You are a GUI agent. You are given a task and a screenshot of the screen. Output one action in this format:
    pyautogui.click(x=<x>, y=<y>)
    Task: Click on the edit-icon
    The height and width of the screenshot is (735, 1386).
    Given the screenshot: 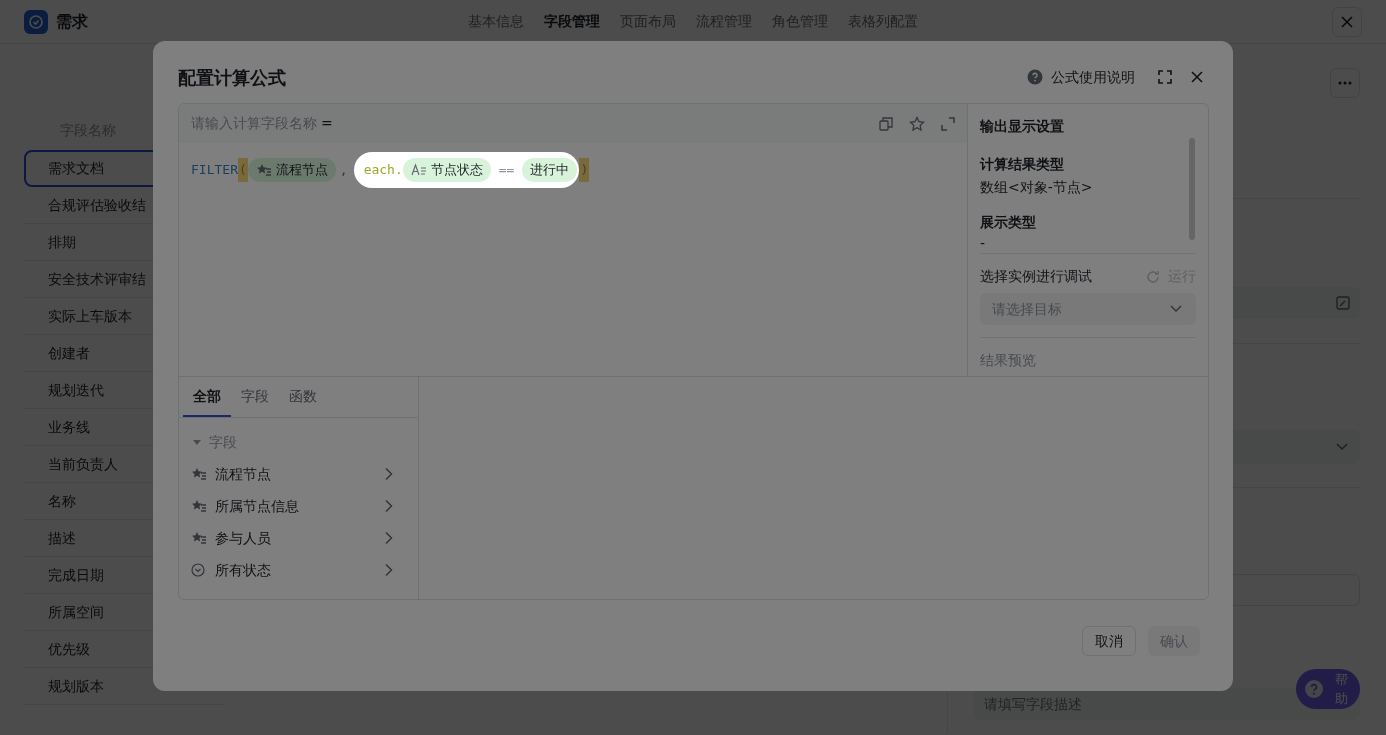 What is the action you would take?
    pyautogui.click(x=1343, y=303)
    